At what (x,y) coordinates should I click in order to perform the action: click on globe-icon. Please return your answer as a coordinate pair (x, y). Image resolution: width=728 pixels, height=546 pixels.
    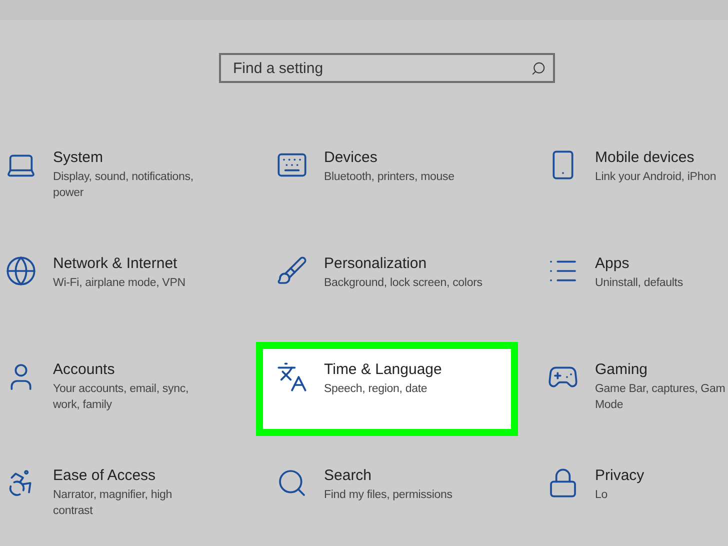
    Looking at the image, I should click on (21, 271).